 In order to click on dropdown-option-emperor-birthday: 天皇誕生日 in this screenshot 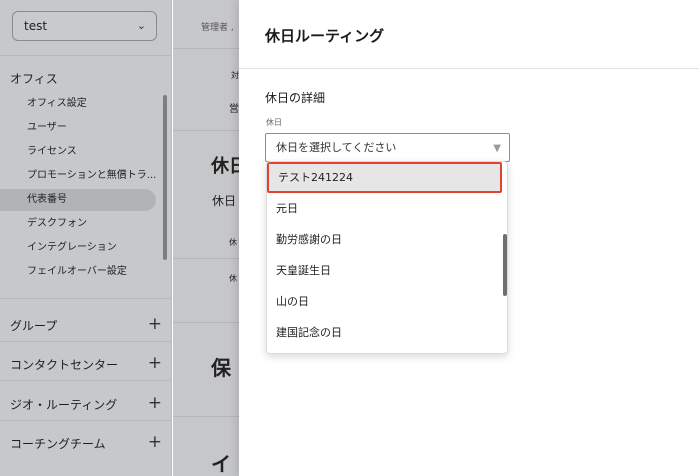, I will do `click(383, 270)`.